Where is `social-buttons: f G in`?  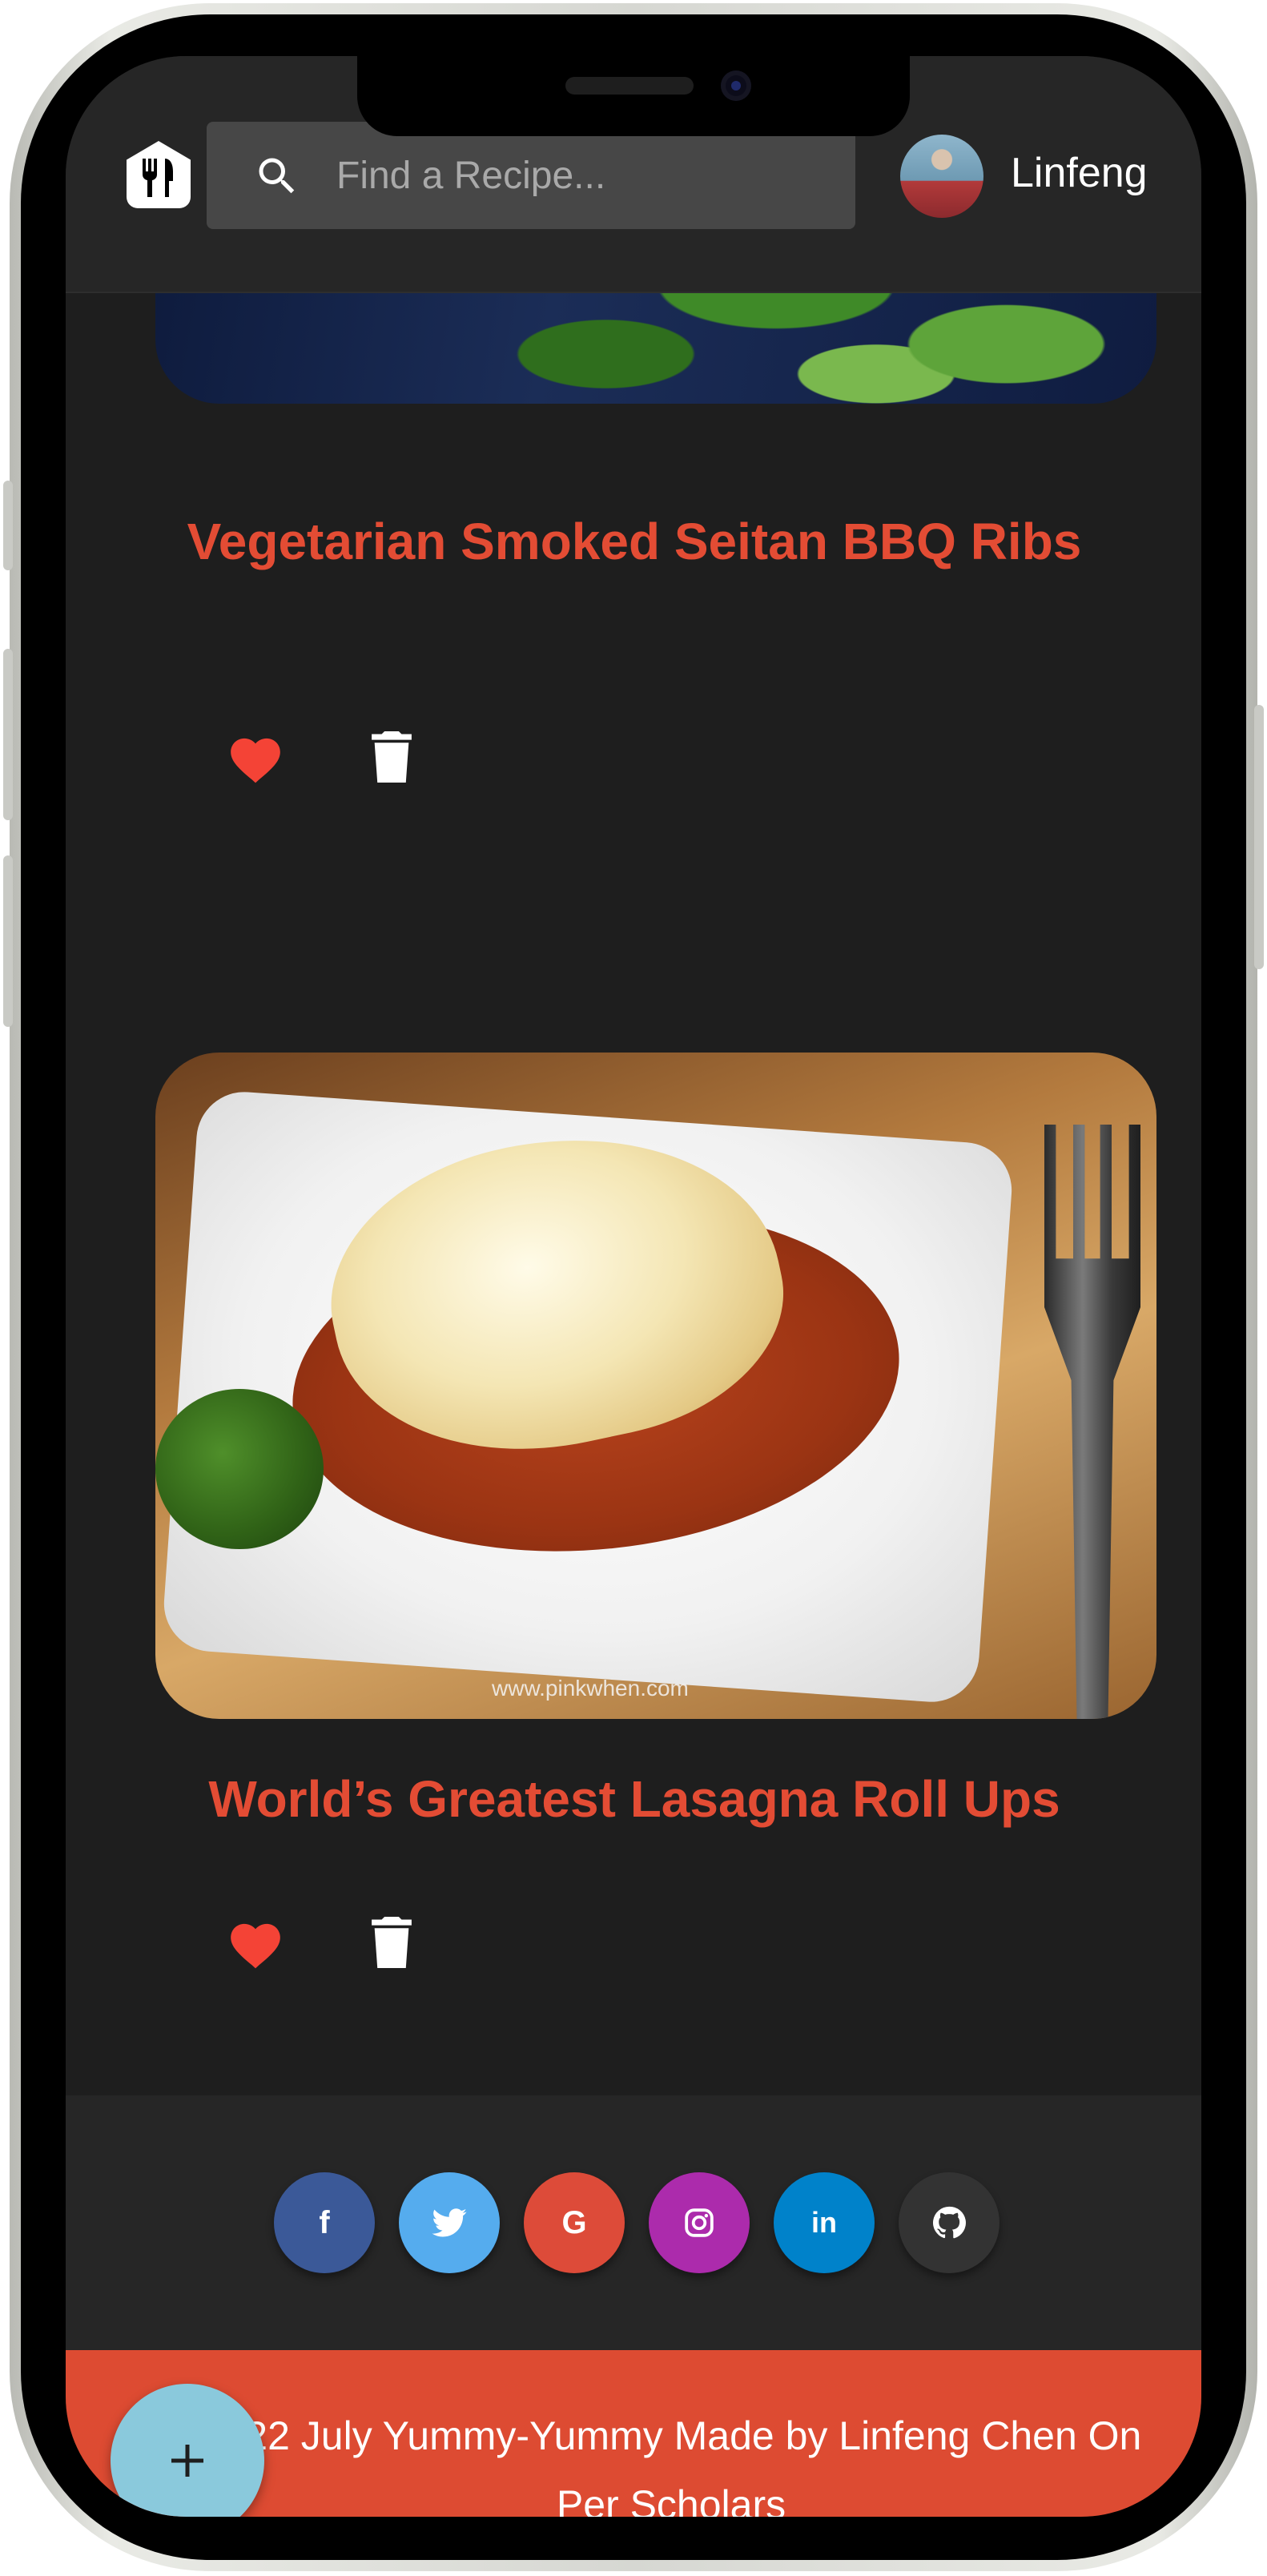
social-buttons: f G in is located at coordinates (637, 2222).